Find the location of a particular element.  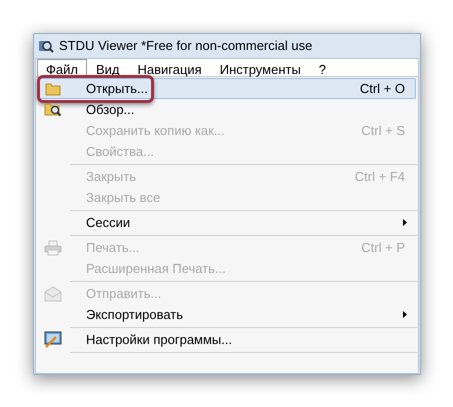

menu-bar-item: Вид is located at coordinates (107, 67).